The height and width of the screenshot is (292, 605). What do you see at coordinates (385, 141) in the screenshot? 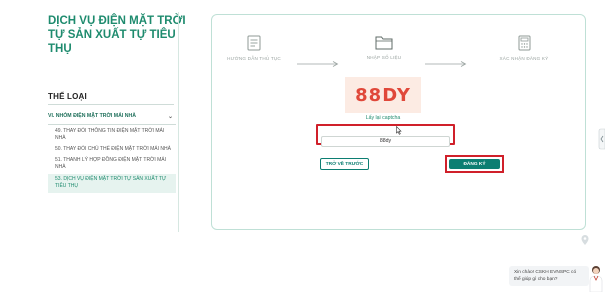
I see `captcha-input` at bounding box center [385, 141].